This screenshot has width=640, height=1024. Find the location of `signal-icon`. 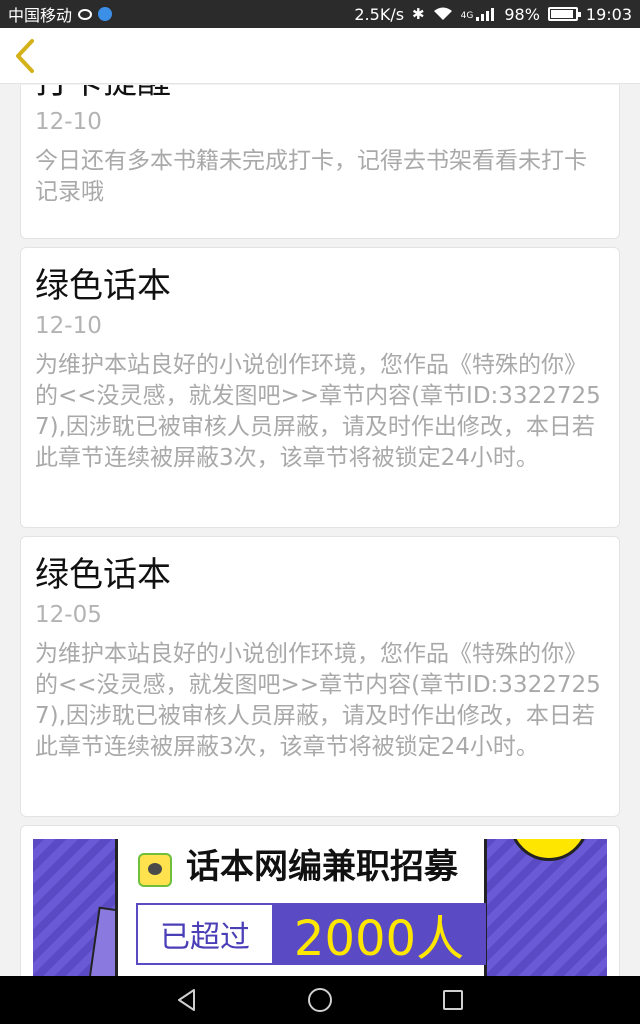

signal-icon is located at coordinates (485, 14).